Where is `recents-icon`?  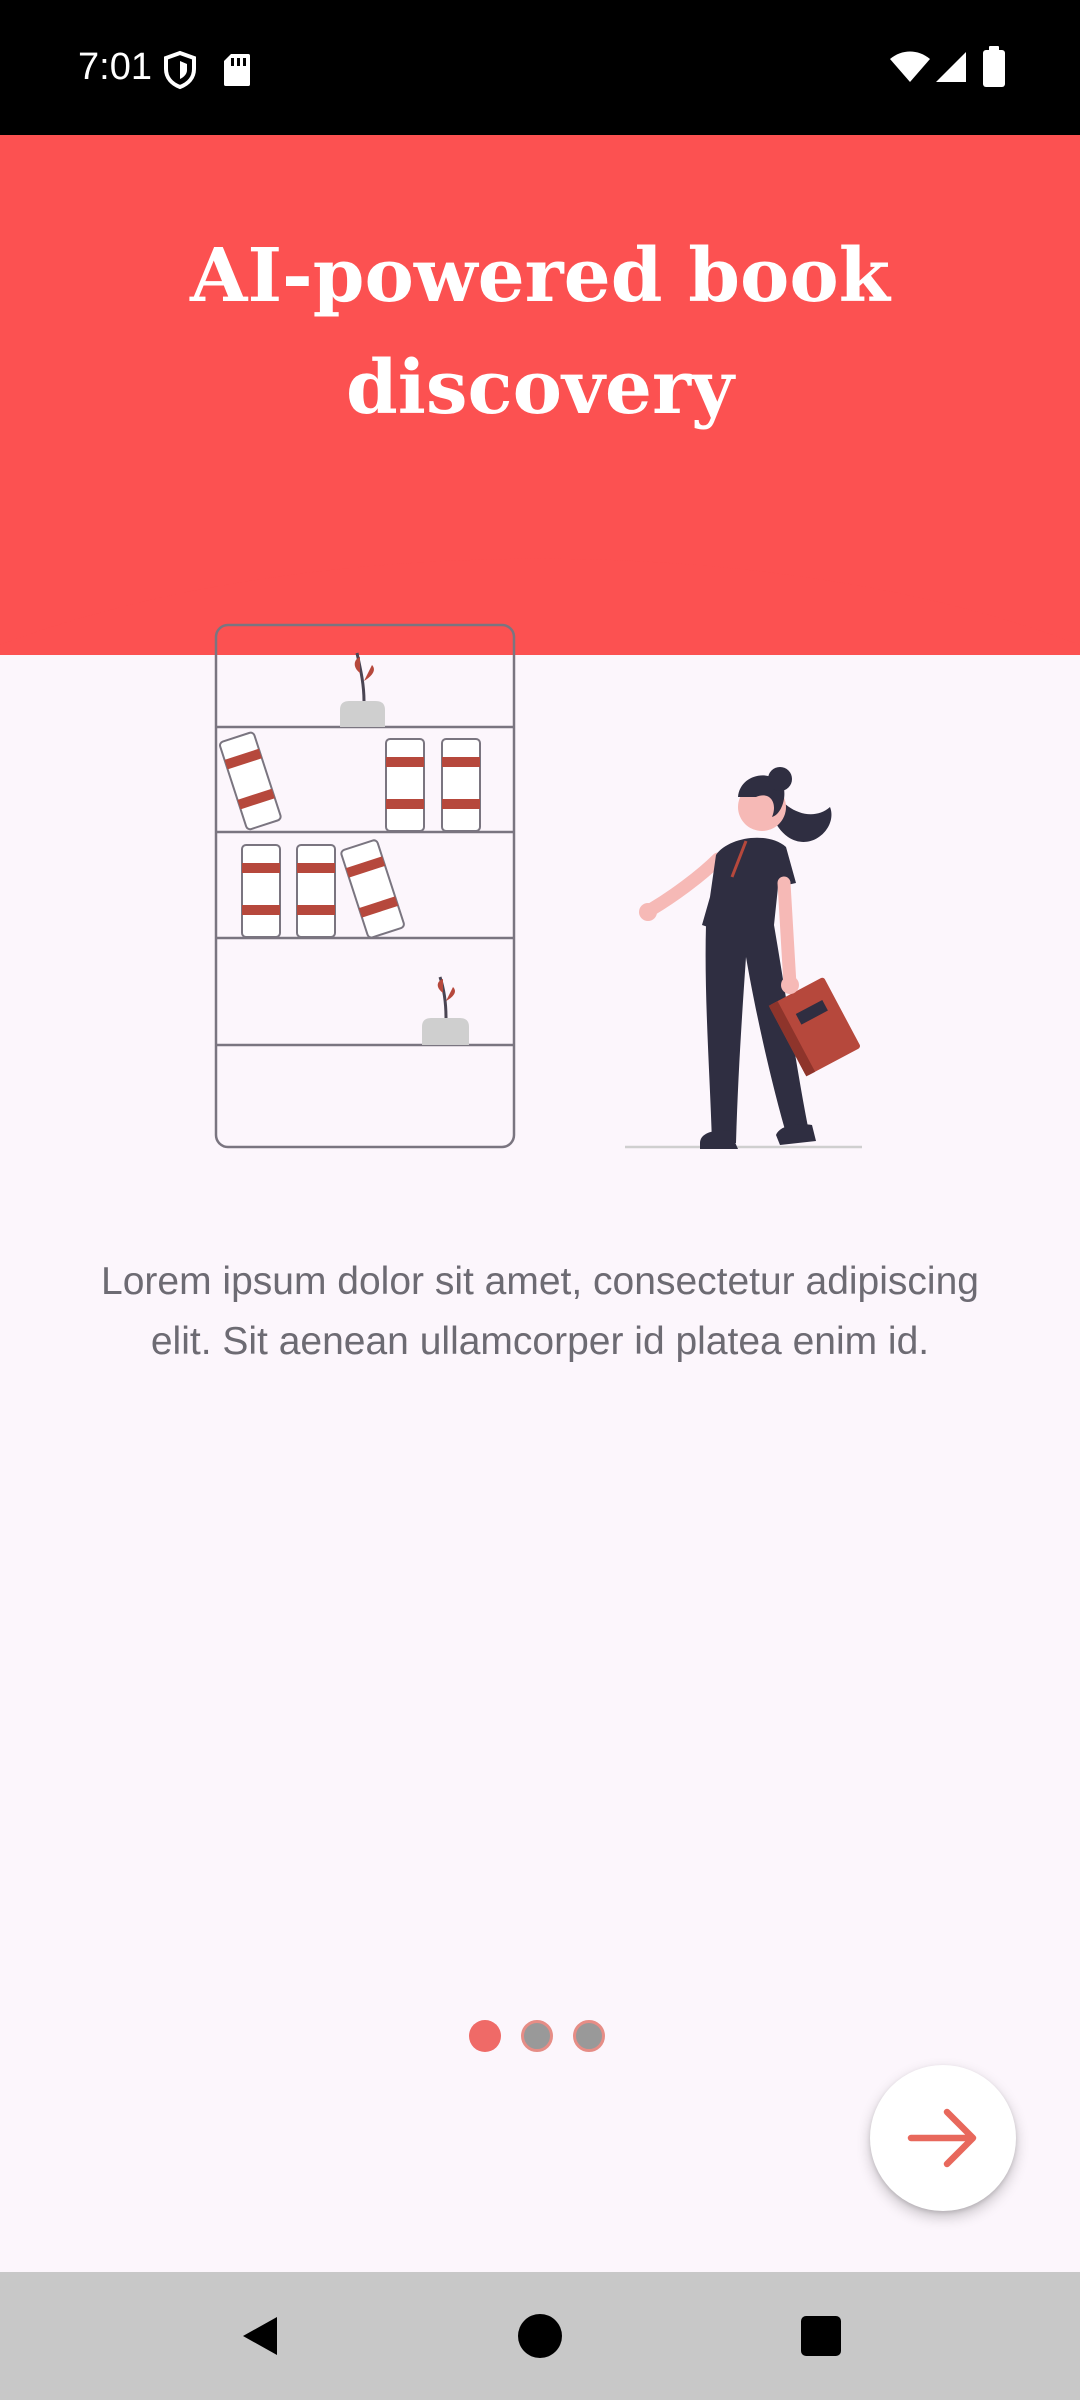 recents-icon is located at coordinates (821, 2336).